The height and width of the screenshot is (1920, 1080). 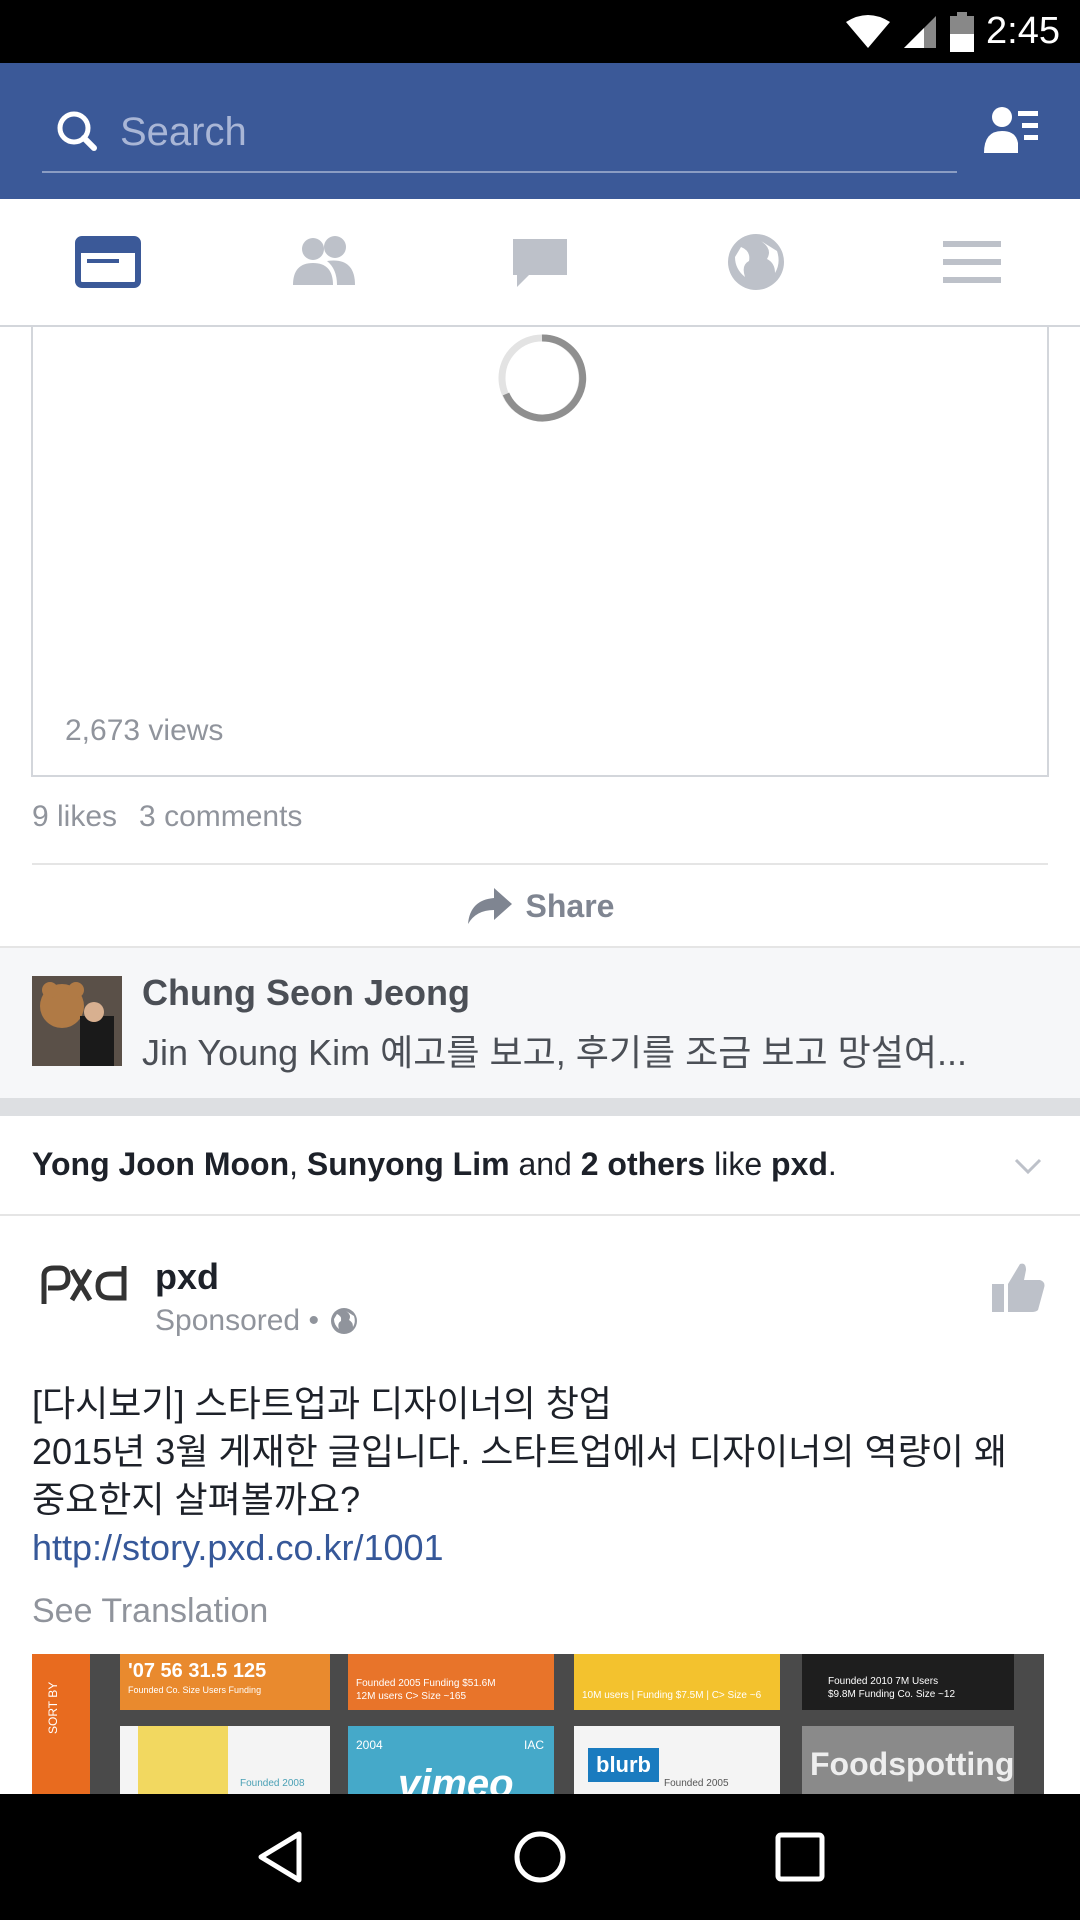 I want to click on image-tile-3: 10M users | Funding $7.5M | C> Size ~6, so click(x=677, y=1682).